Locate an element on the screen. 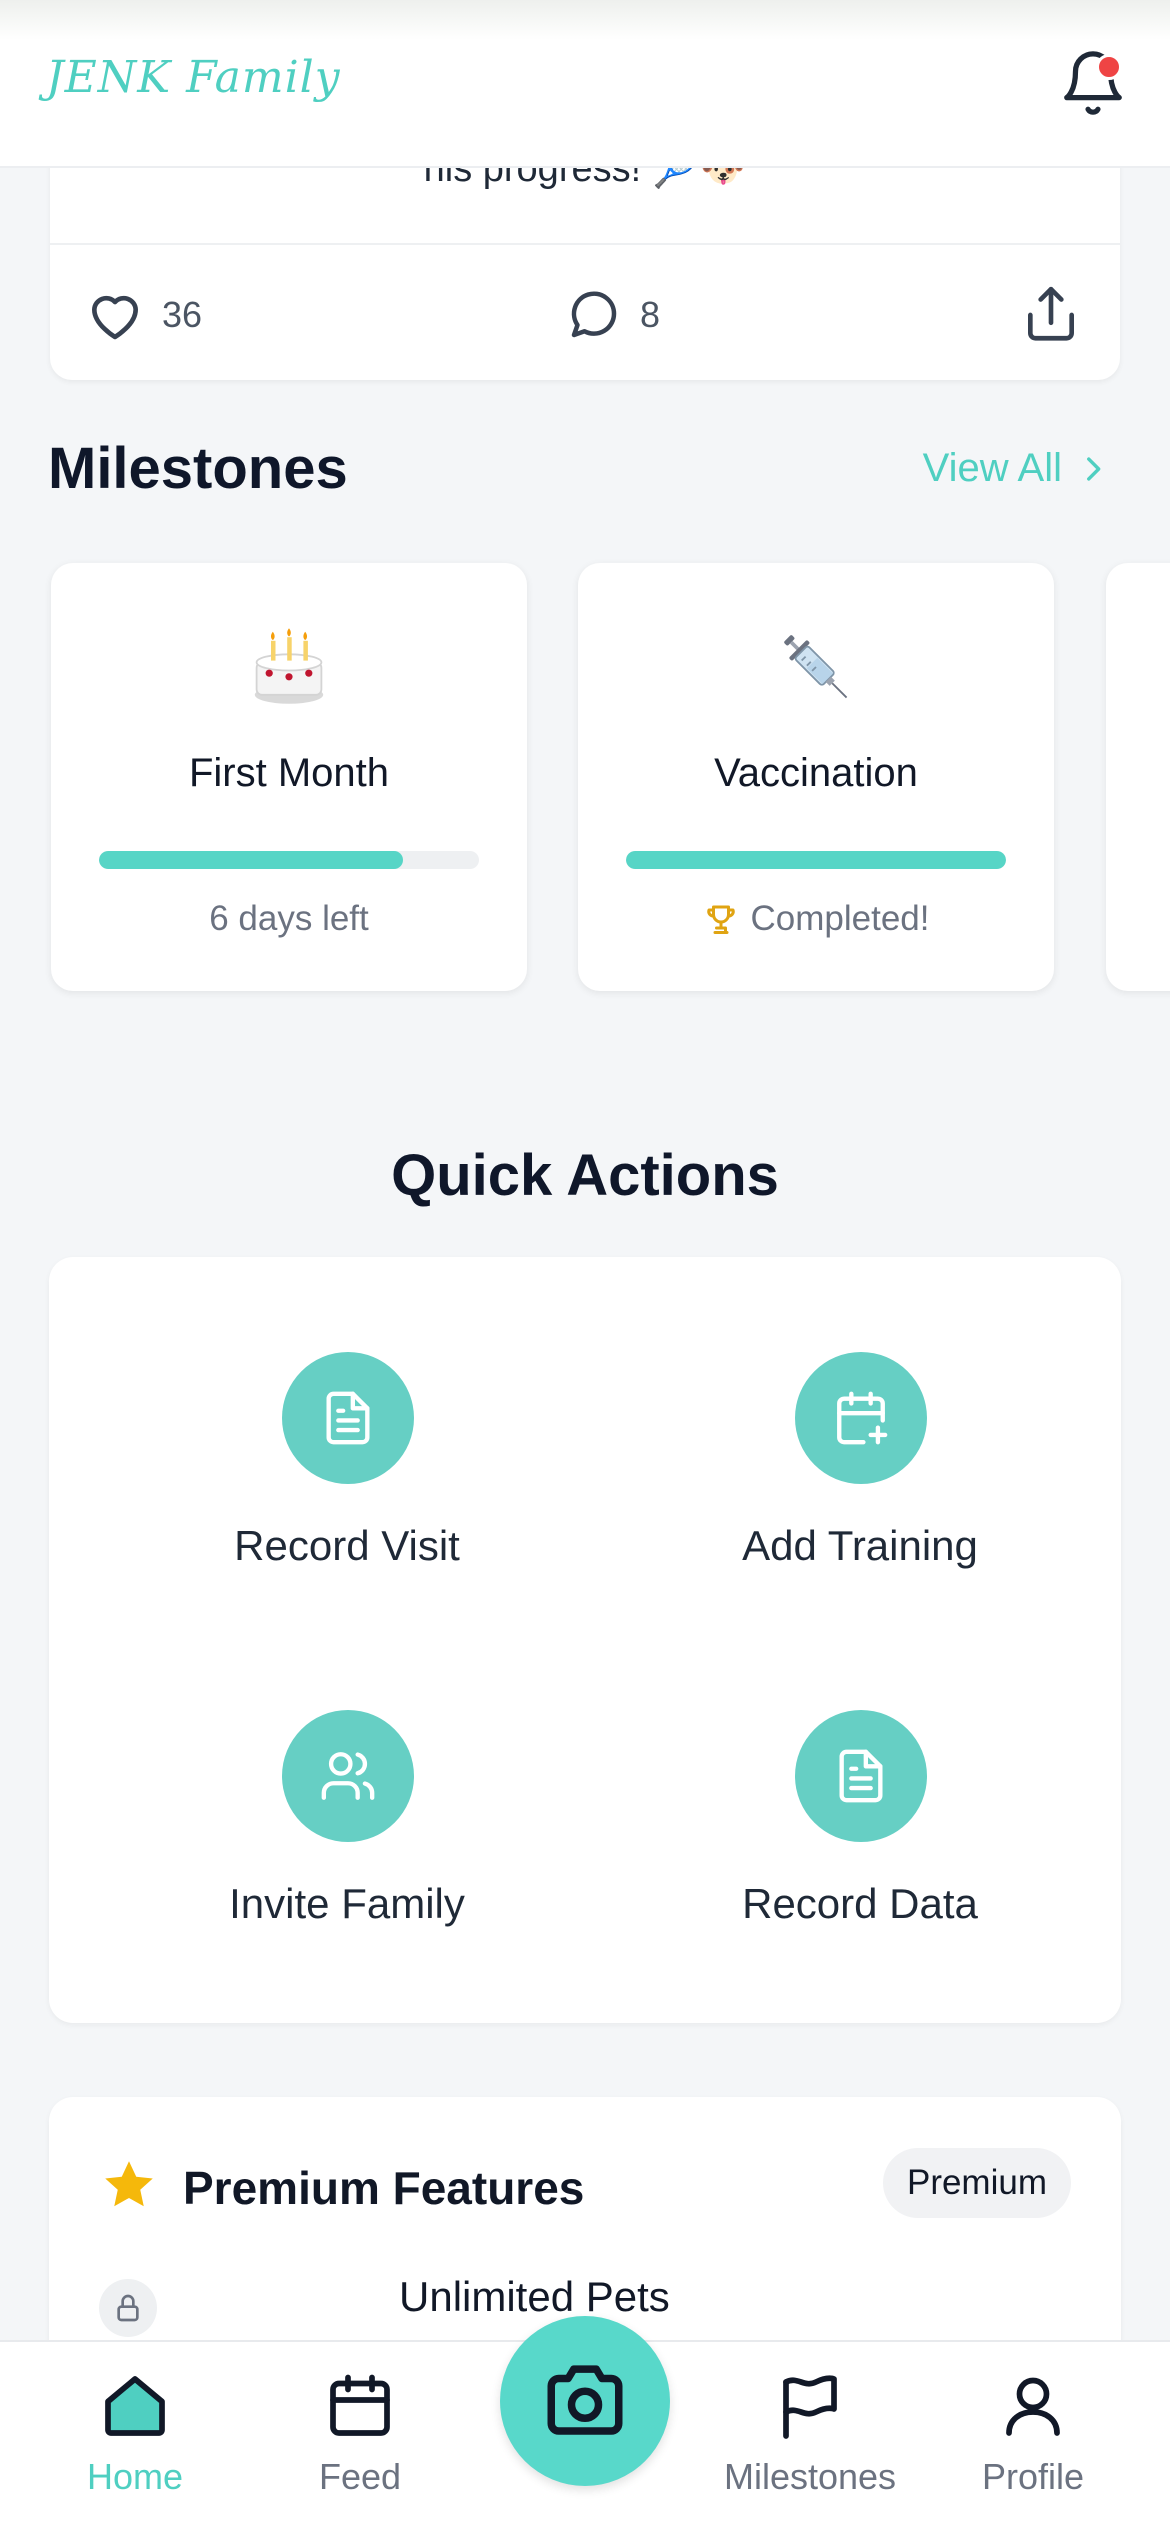 The height and width of the screenshot is (2532, 1170). milestone-status-text: 6 days left is located at coordinates (289, 918).